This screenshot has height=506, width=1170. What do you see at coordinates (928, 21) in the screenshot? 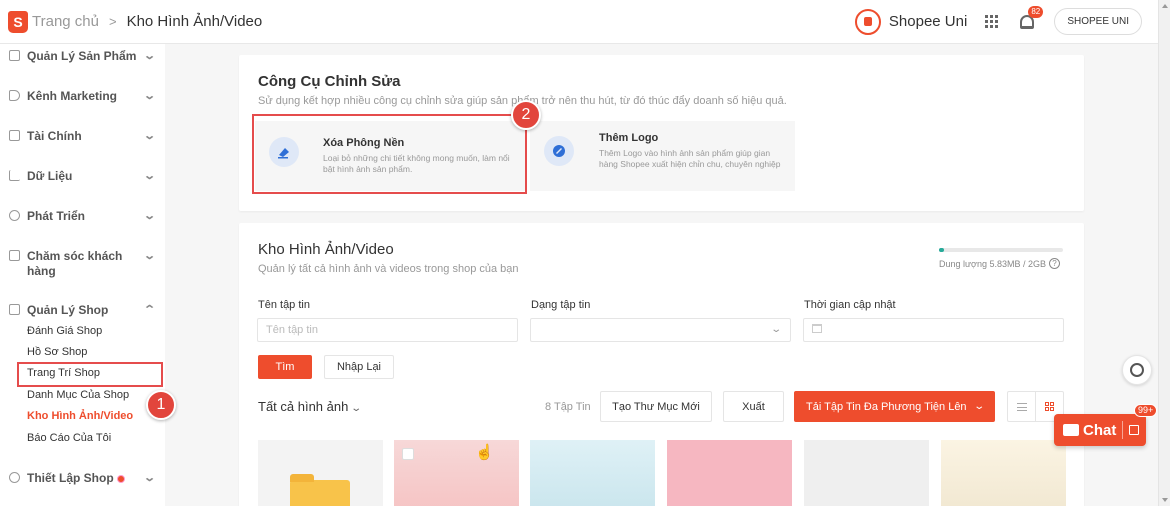
I see `shopee-uni-link: Shopee Uni` at bounding box center [928, 21].